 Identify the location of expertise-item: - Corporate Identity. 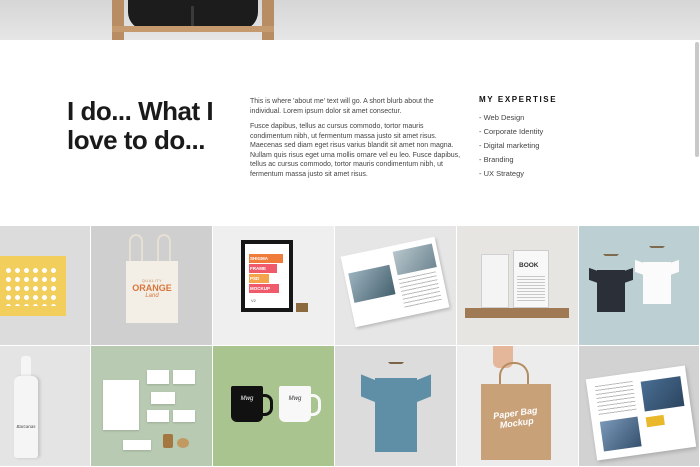
(511, 131).